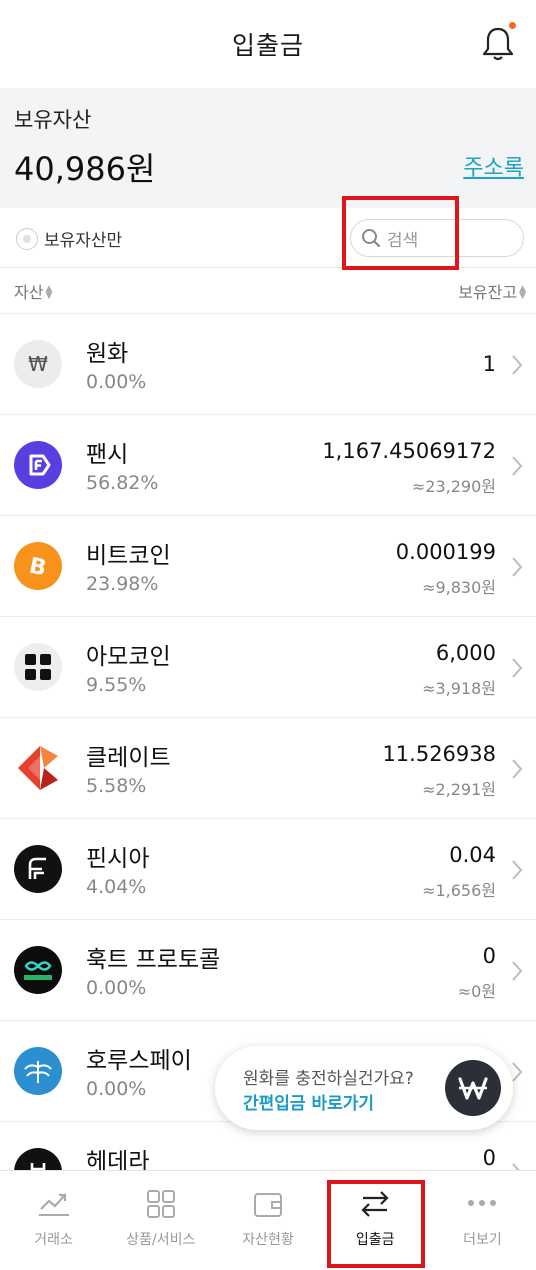  Describe the element at coordinates (128, 556) in the screenshot. I see `asset-name: 비트코인` at that location.